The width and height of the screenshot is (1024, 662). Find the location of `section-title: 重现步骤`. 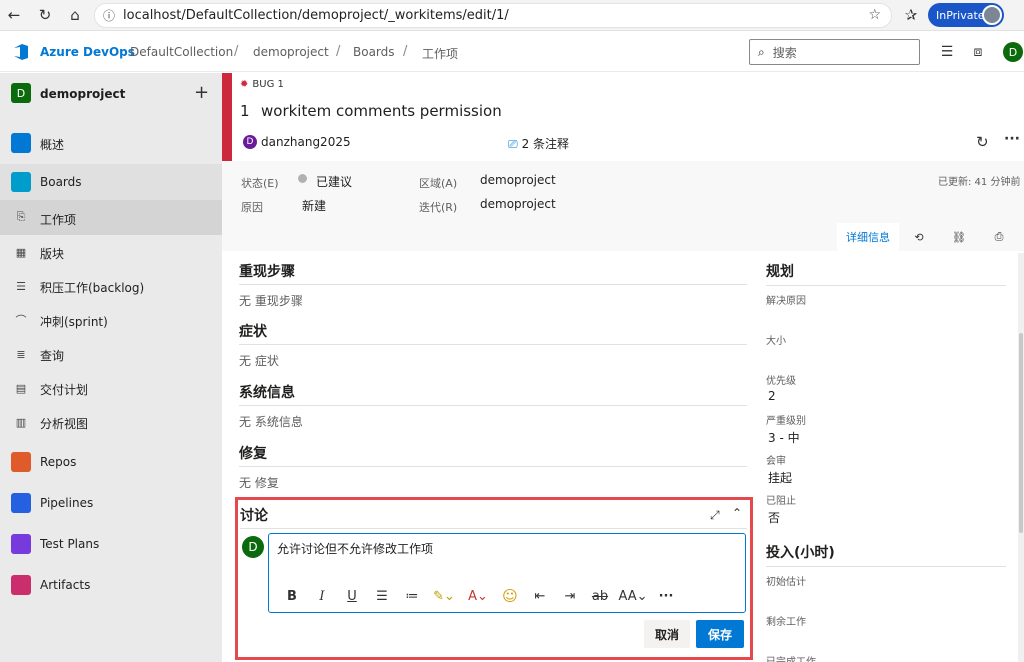

section-title: 重现步骤 is located at coordinates (267, 272).